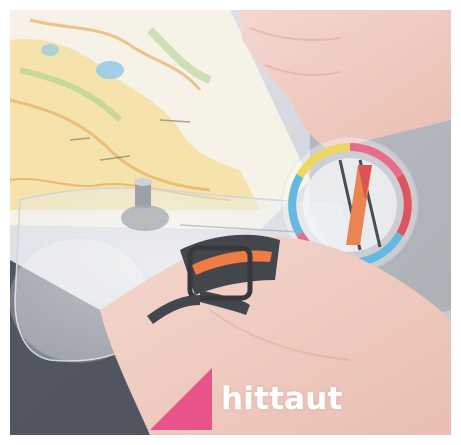 The width and height of the screenshot is (461, 445). Describe the element at coordinates (181, 399) in the screenshot. I see `triangle-icon` at that location.